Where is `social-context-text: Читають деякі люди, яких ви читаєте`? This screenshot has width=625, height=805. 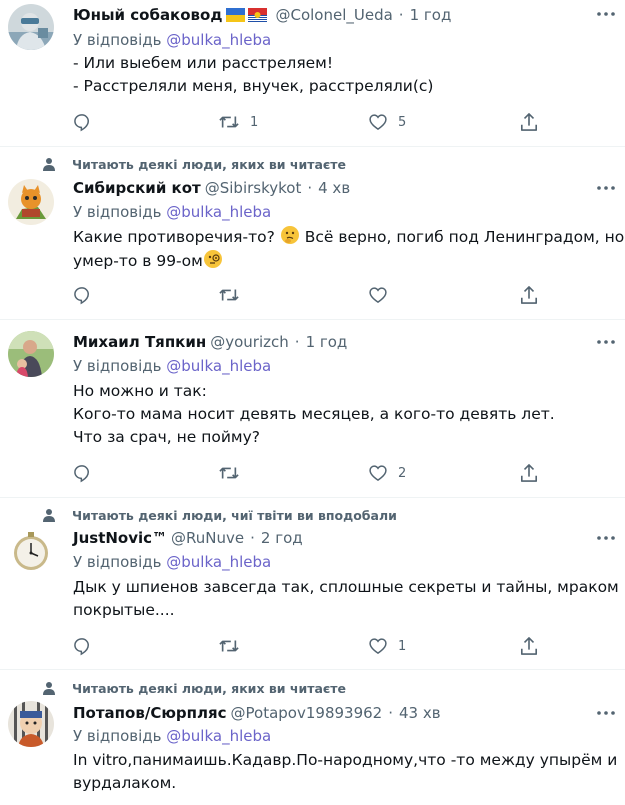 social-context-text: Читають деякі люди, яких ви читаєте is located at coordinates (209, 688).